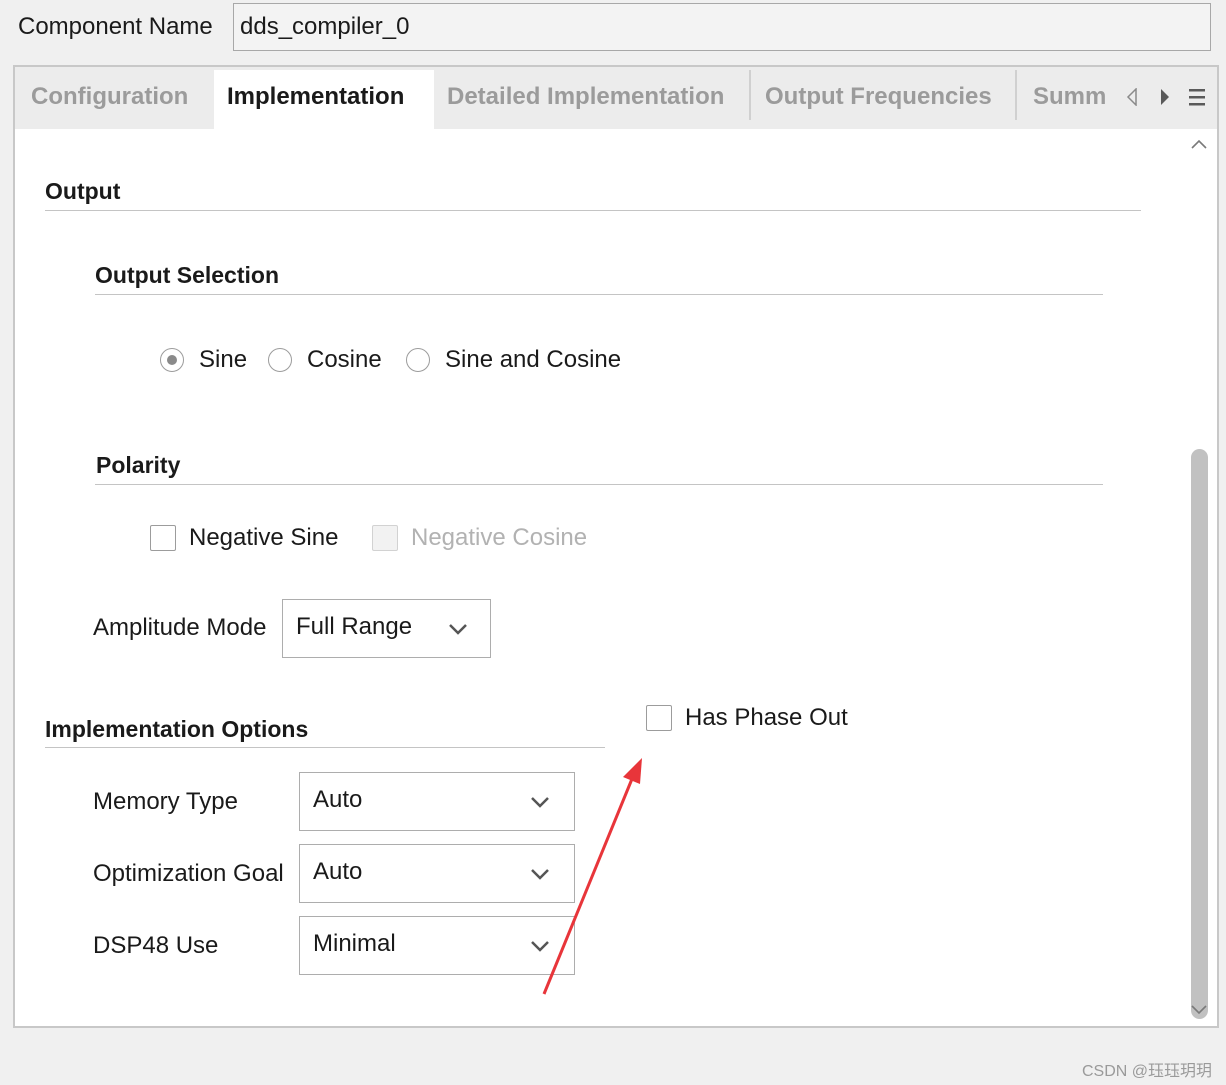 This screenshot has height=1085, width=1226. Describe the element at coordinates (458, 629) in the screenshot. I see `chevron-down-icon` at that location.